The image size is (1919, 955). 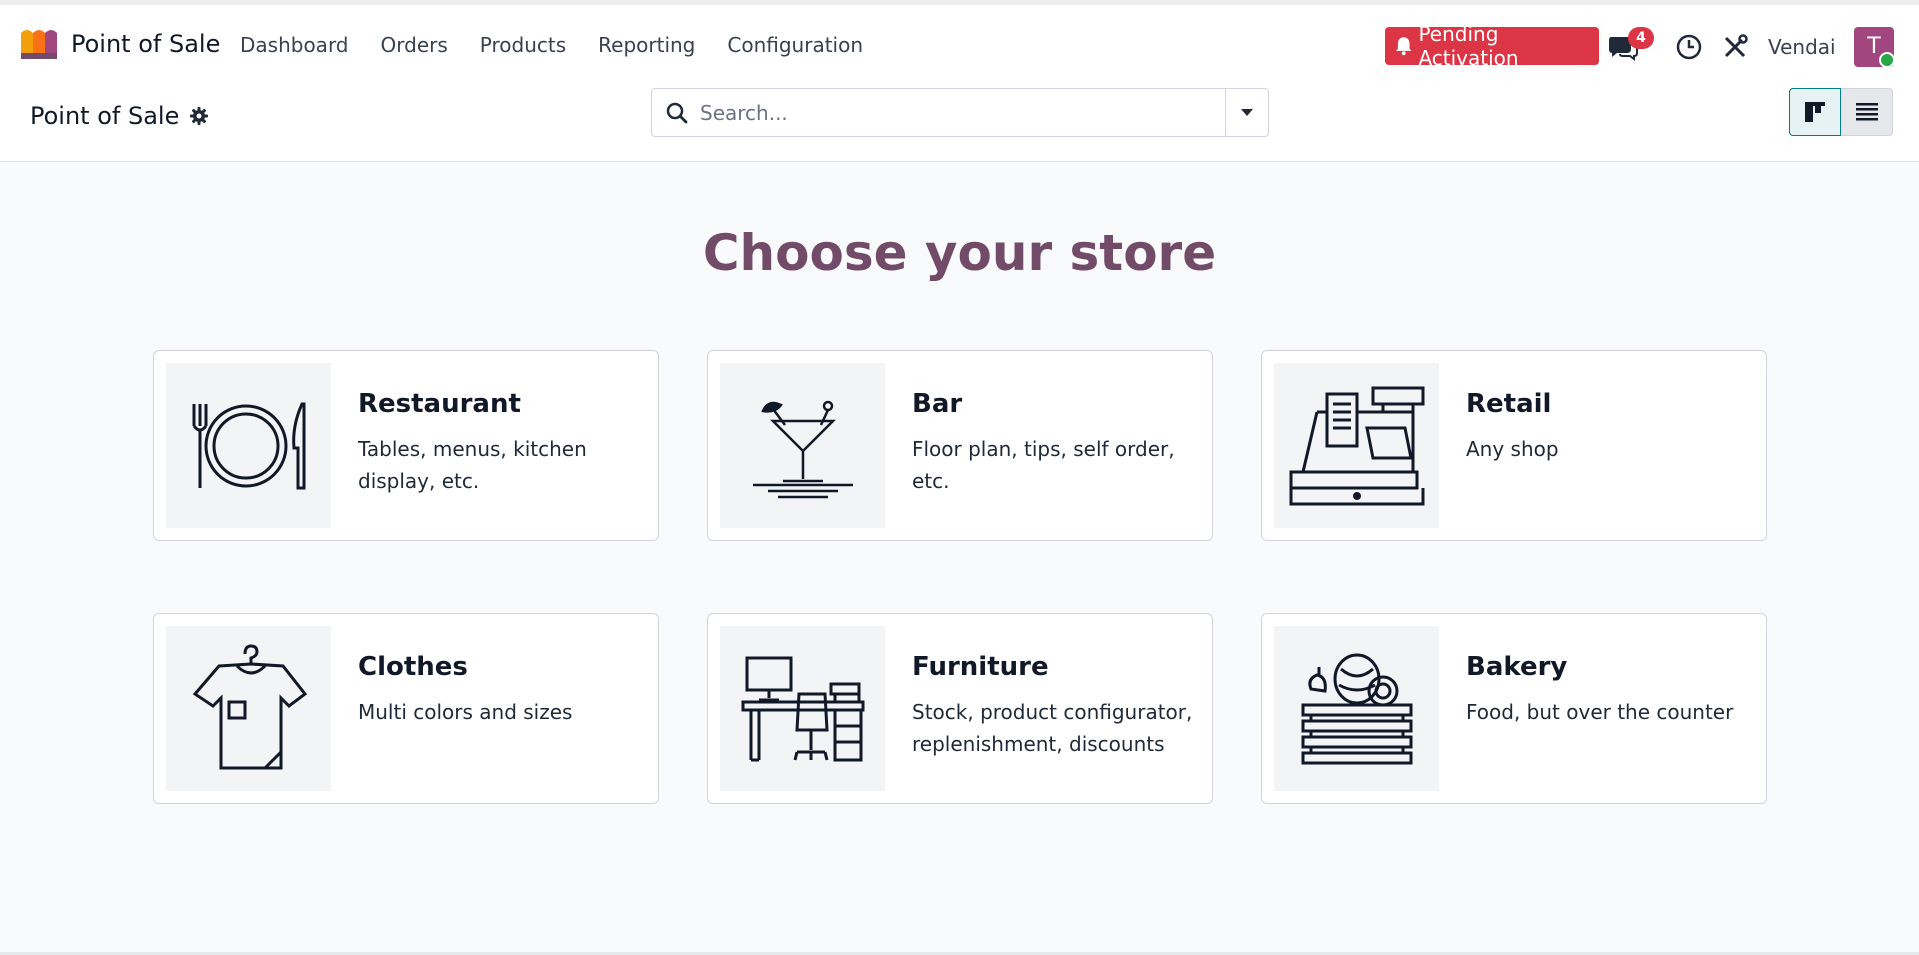 What do you see at coordinates (1600, 712) in the screenshot?
I see `store-description: Food, but over the counter` at bounding box center [1600, 712].